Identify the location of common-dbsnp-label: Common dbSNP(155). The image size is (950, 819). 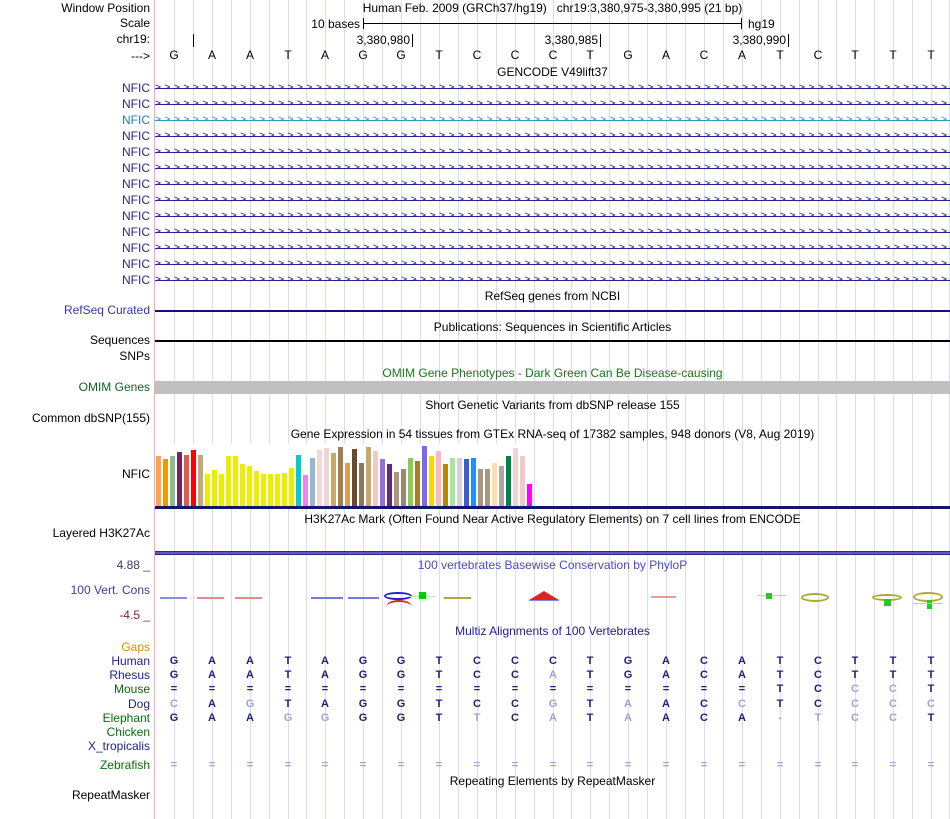
(75, 418).